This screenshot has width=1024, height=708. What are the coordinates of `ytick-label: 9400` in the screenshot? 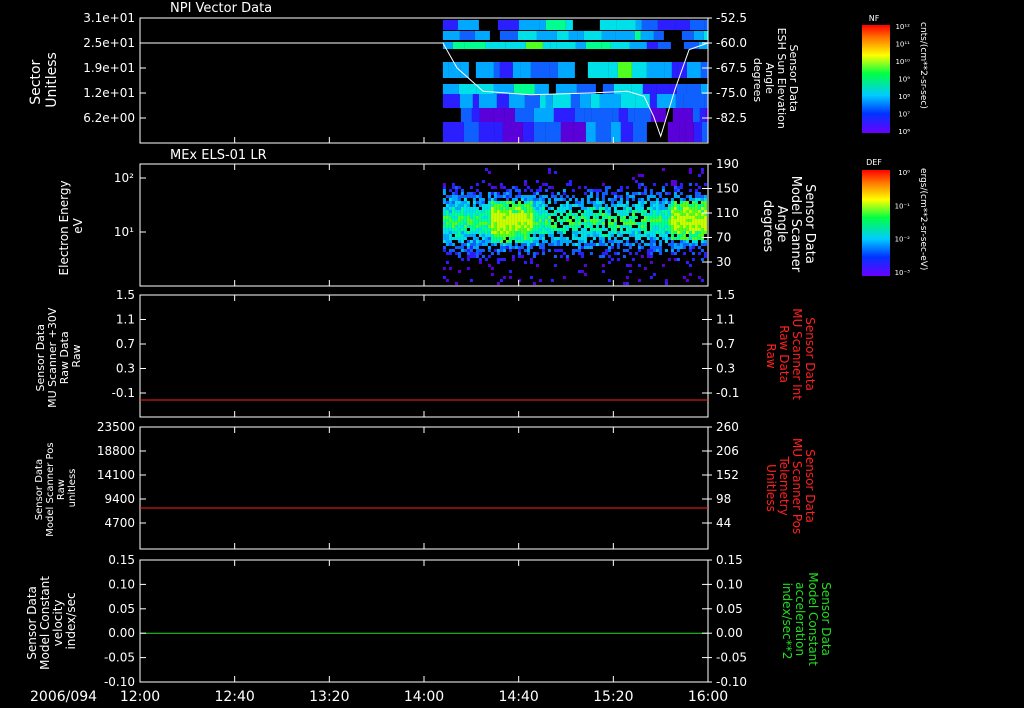 It's located at (119, 499).